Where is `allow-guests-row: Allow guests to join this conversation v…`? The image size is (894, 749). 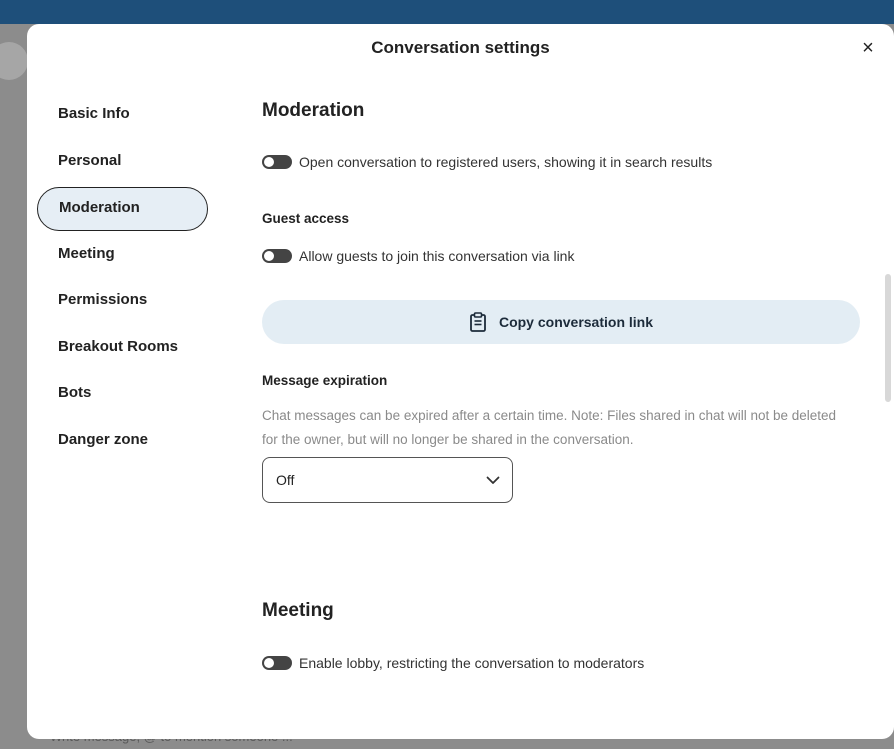
allow-guests-row: Allow guests to join this conversation v… is located at coordinates (418, 256).